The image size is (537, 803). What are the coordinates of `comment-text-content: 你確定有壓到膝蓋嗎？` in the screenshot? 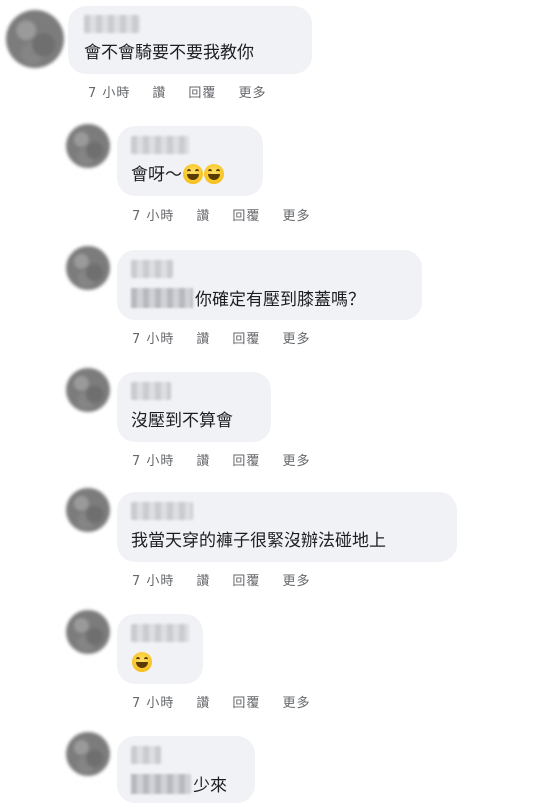 It's located at (280, 300).